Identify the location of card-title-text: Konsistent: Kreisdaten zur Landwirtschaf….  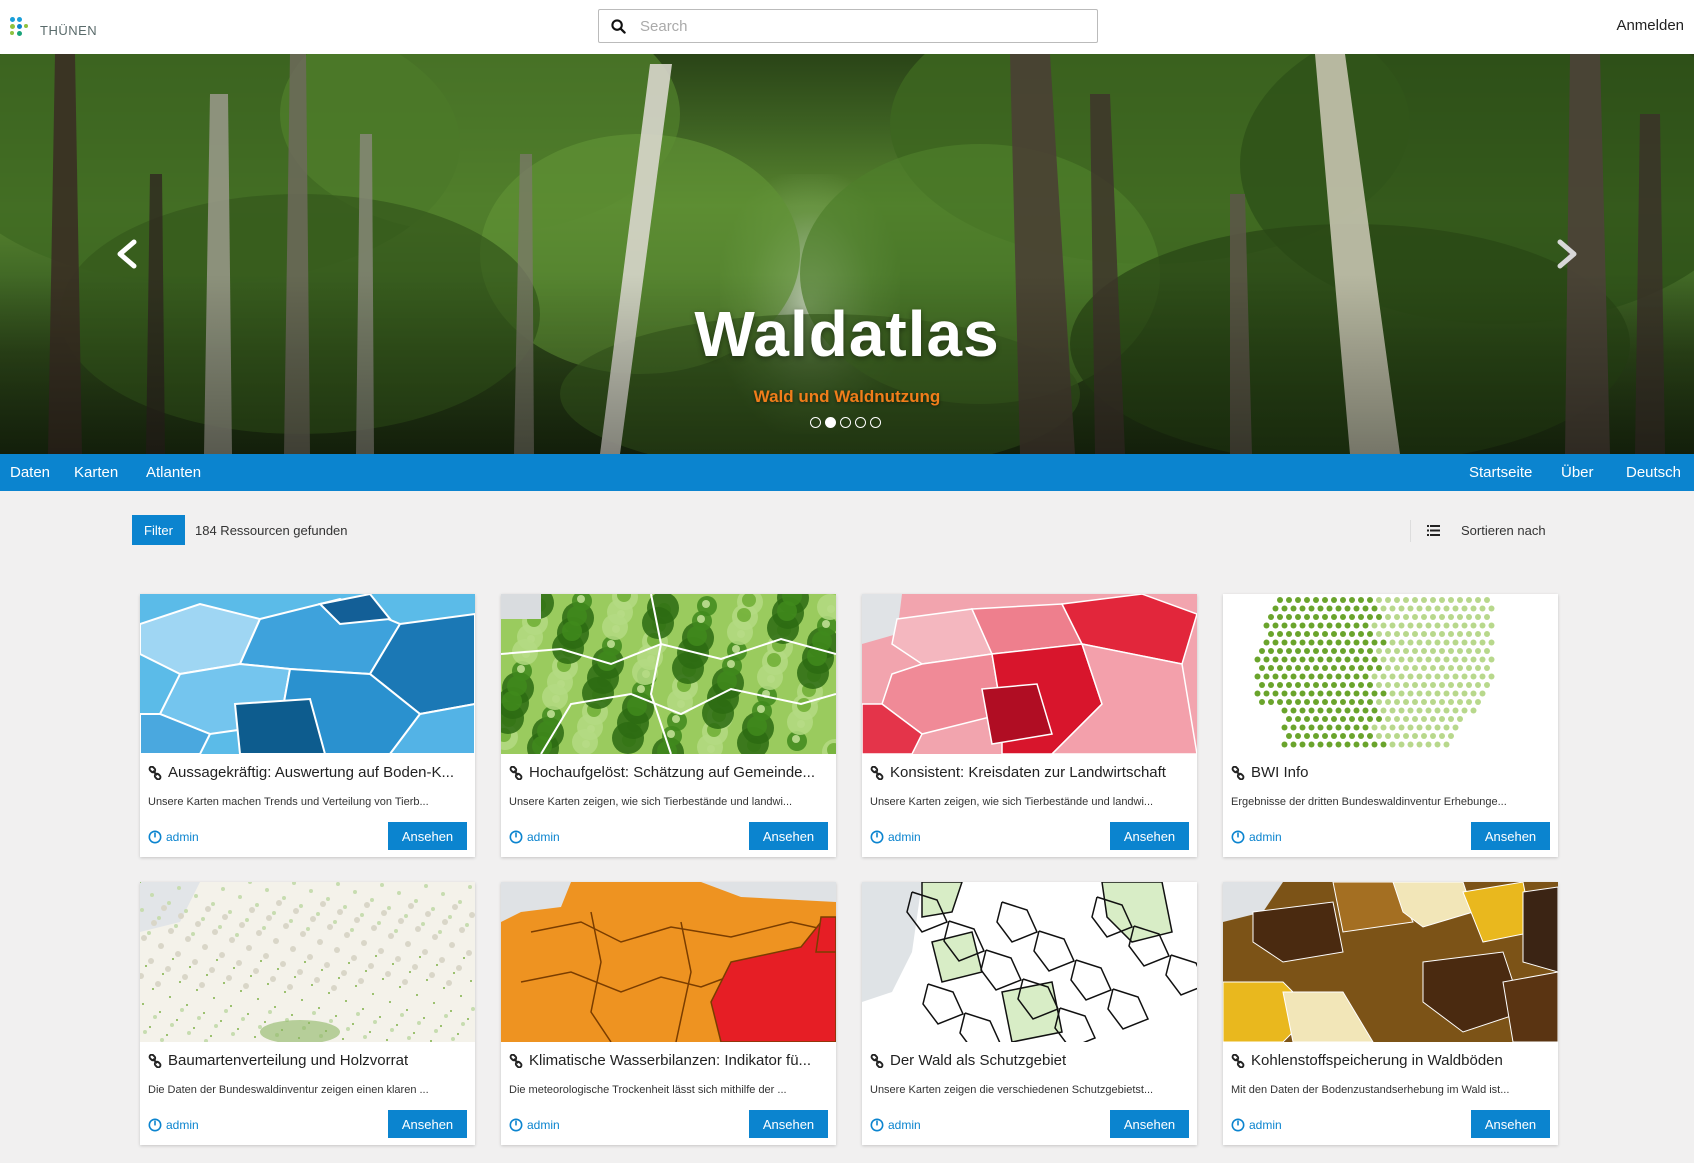
(1028, 772).